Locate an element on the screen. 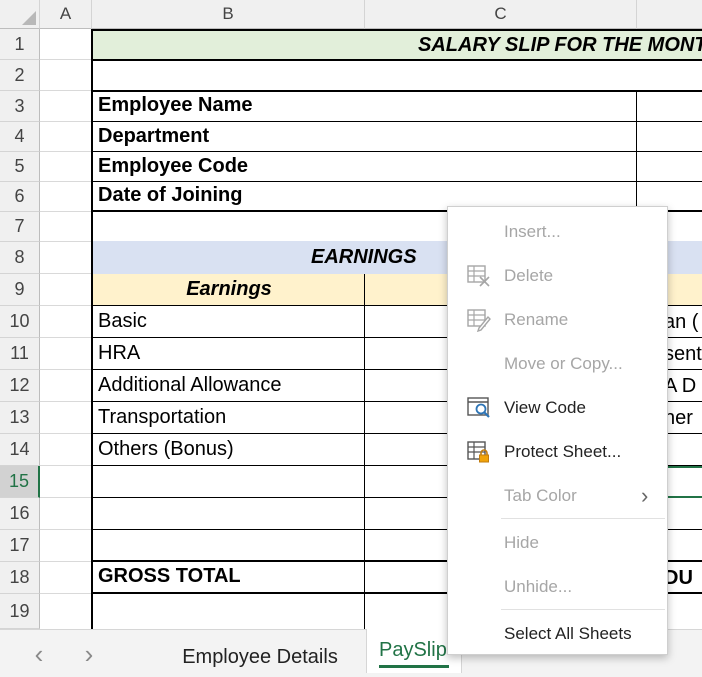 The image size is (702, 677). deductions-total-partial: DU is located at coordinates (683, 578).